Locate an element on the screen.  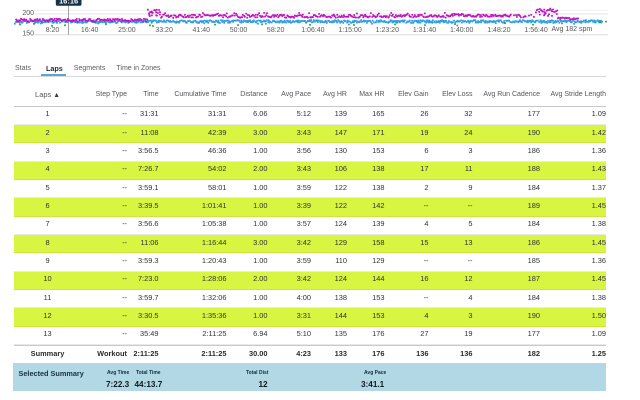
svg-text: 1:06:40 is located at coordinates (312, 30).